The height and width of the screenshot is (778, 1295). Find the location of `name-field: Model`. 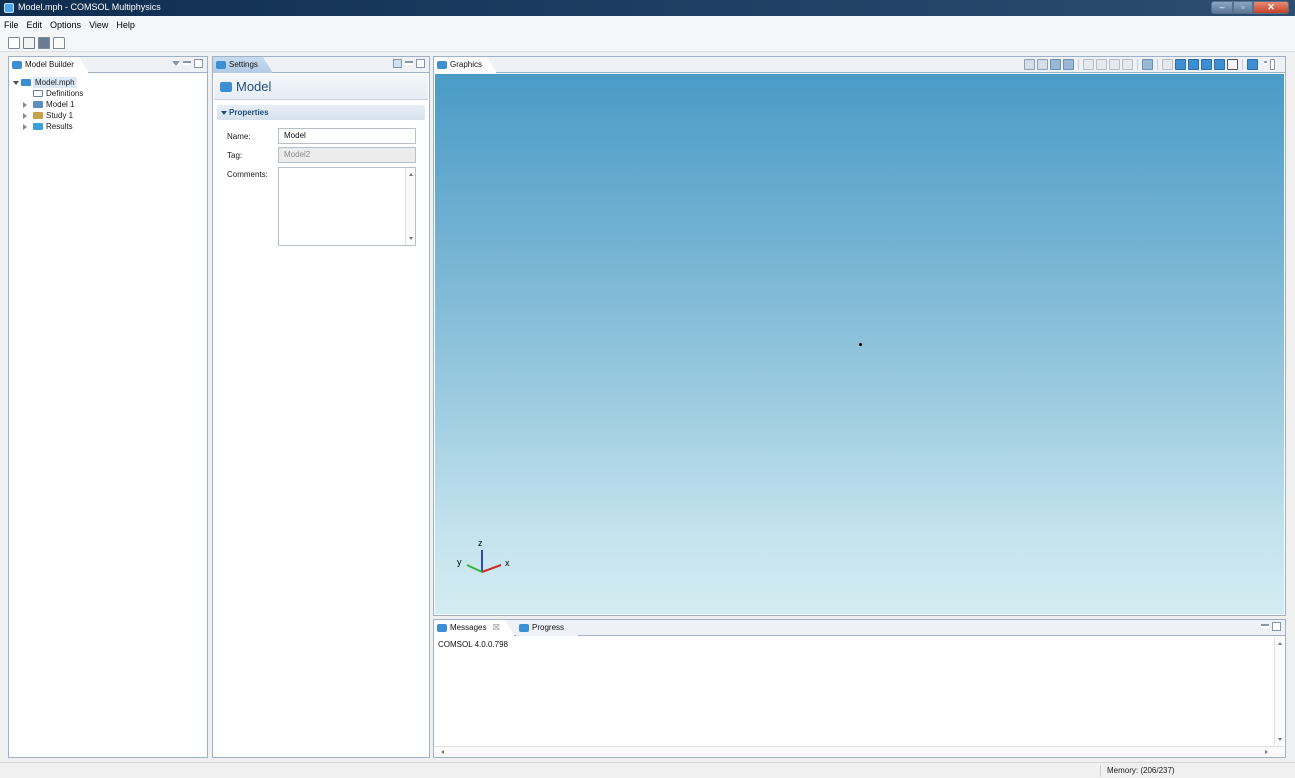

name-field: Model is located at coordinates (347, 136).